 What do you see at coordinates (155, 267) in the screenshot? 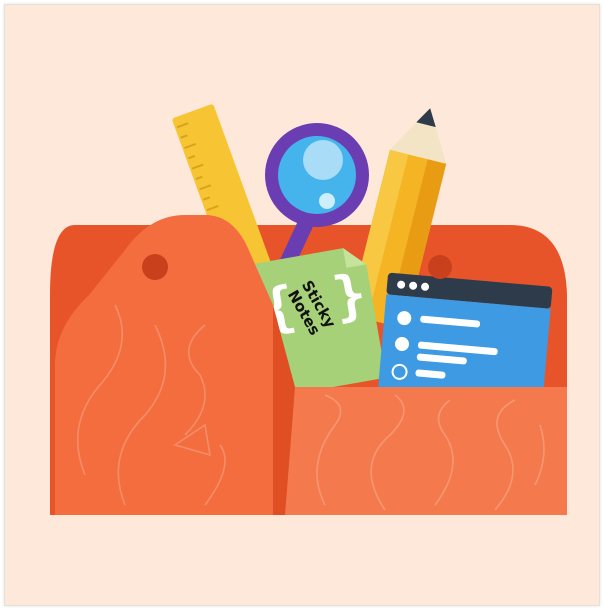
I see `toolbox-handle-hole-left` at bounding box center [155, 267].